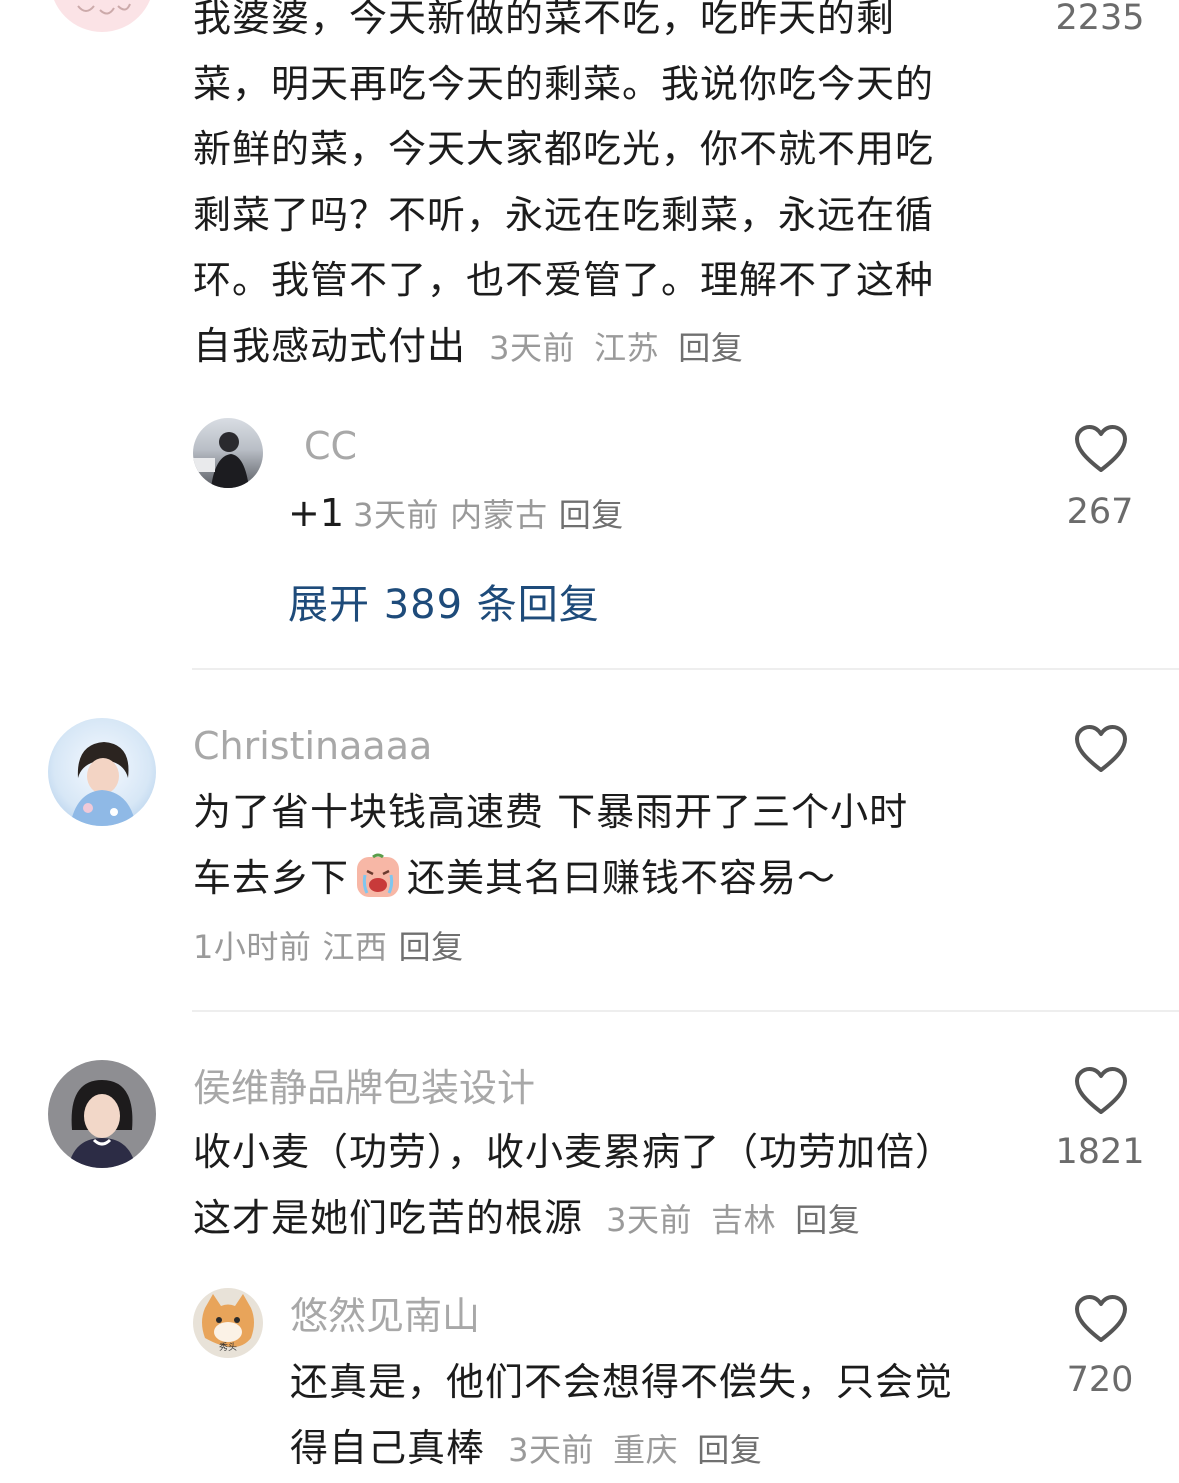 Image resolution: width=1179 pixels, height=1483 pixels. I want to click on reply-body: 还真是，他们不会想得不偿失，只会觉 得自己真棒 3天前 重庆 回复, so click(670, 1416).